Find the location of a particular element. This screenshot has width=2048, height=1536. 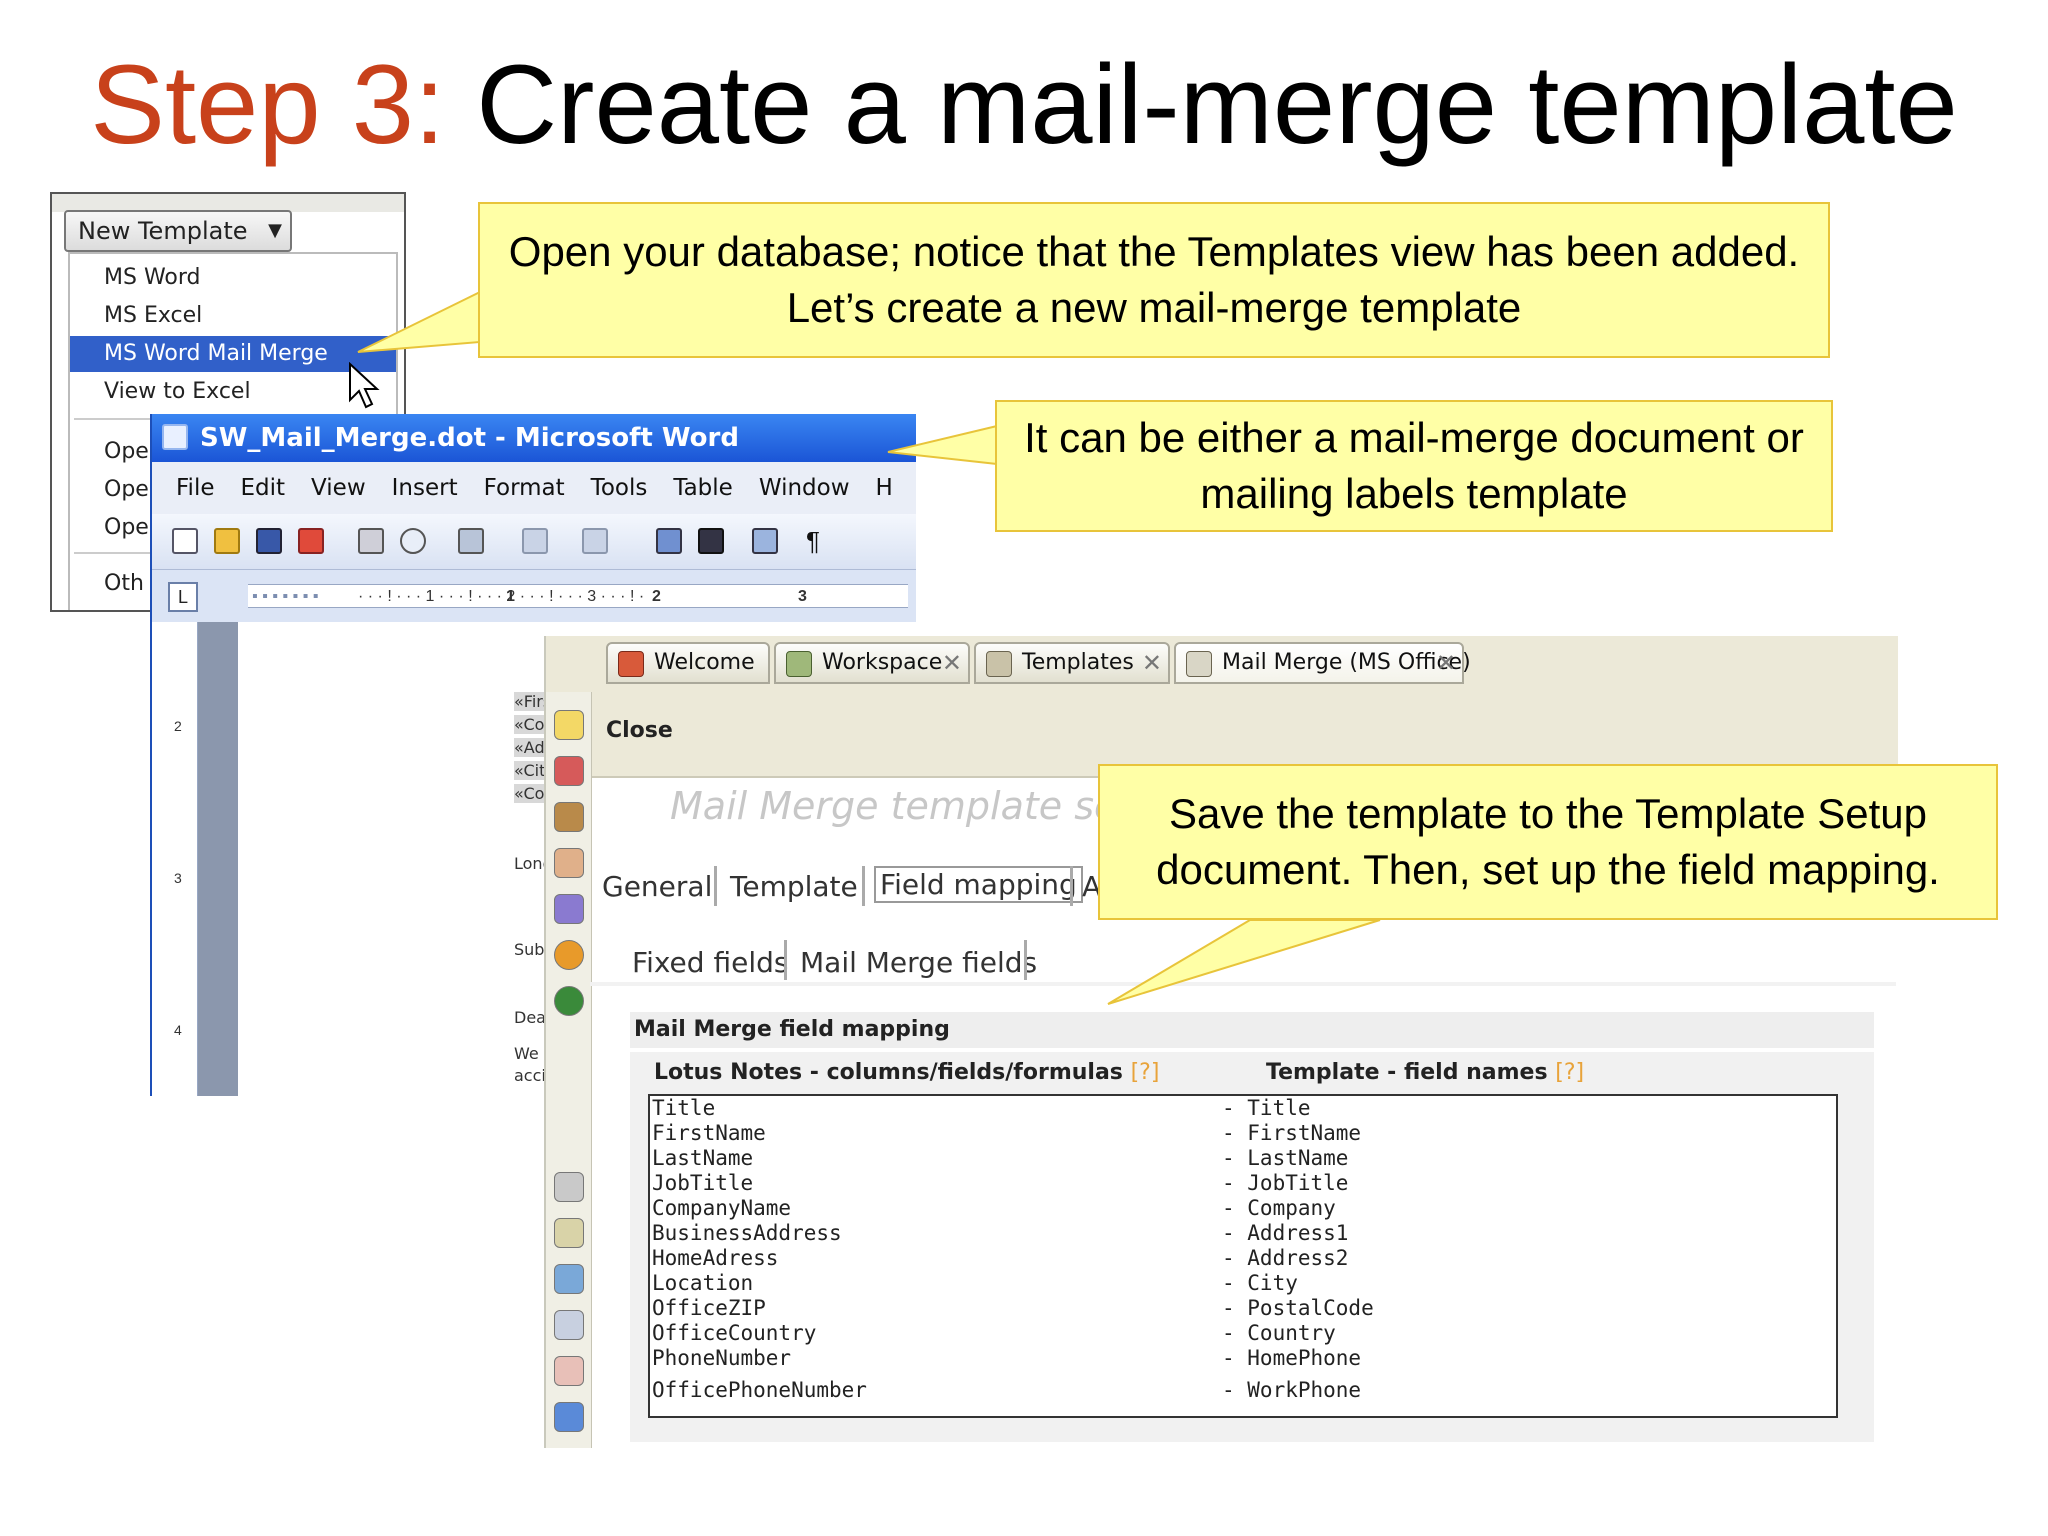

word-titlebar: SW_Mail_Merge.dot - Microsoft Word is located at coordinates (534, 438).